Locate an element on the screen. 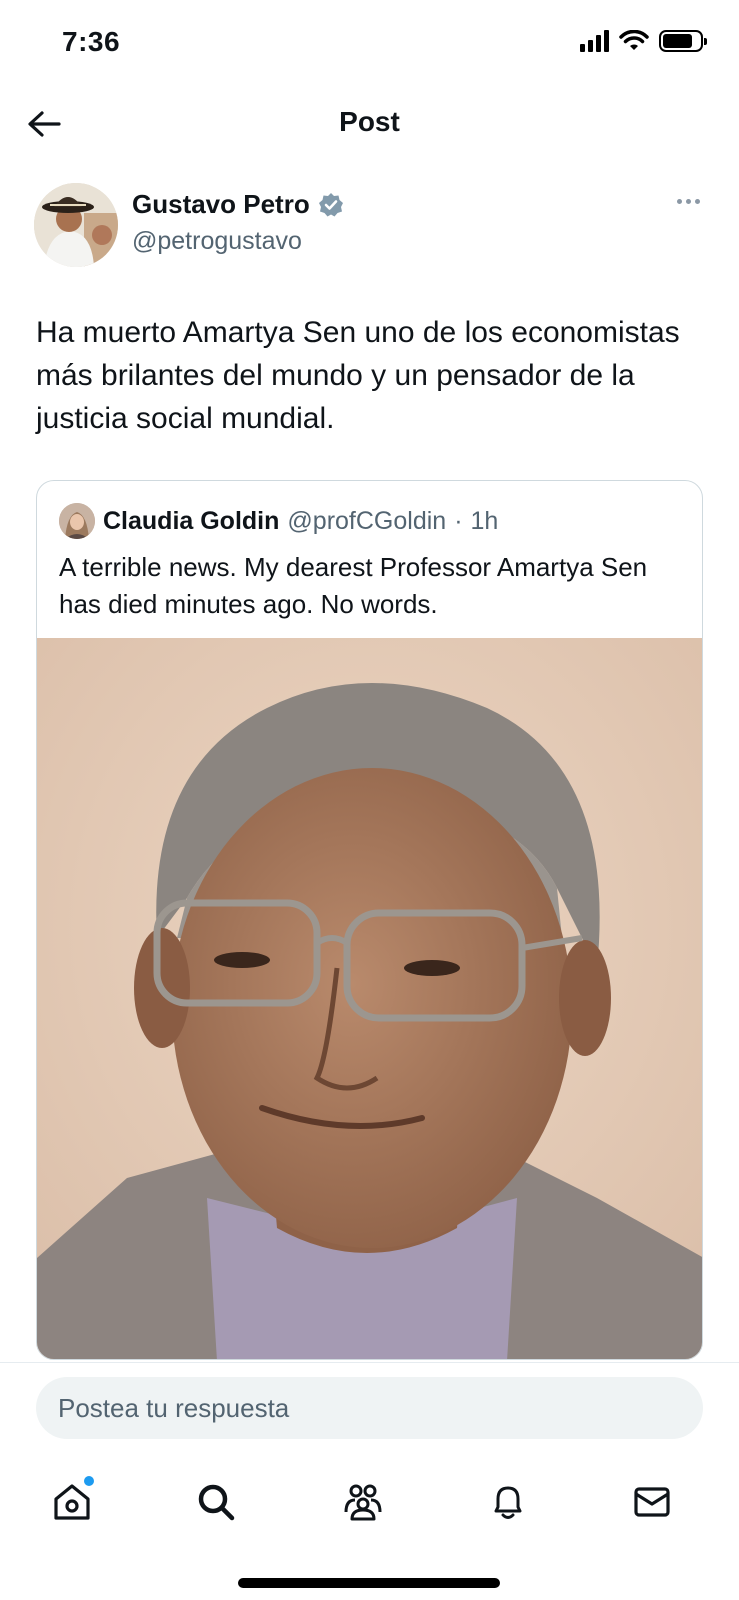  envelope-icon is located at coordinates (652, 1502).